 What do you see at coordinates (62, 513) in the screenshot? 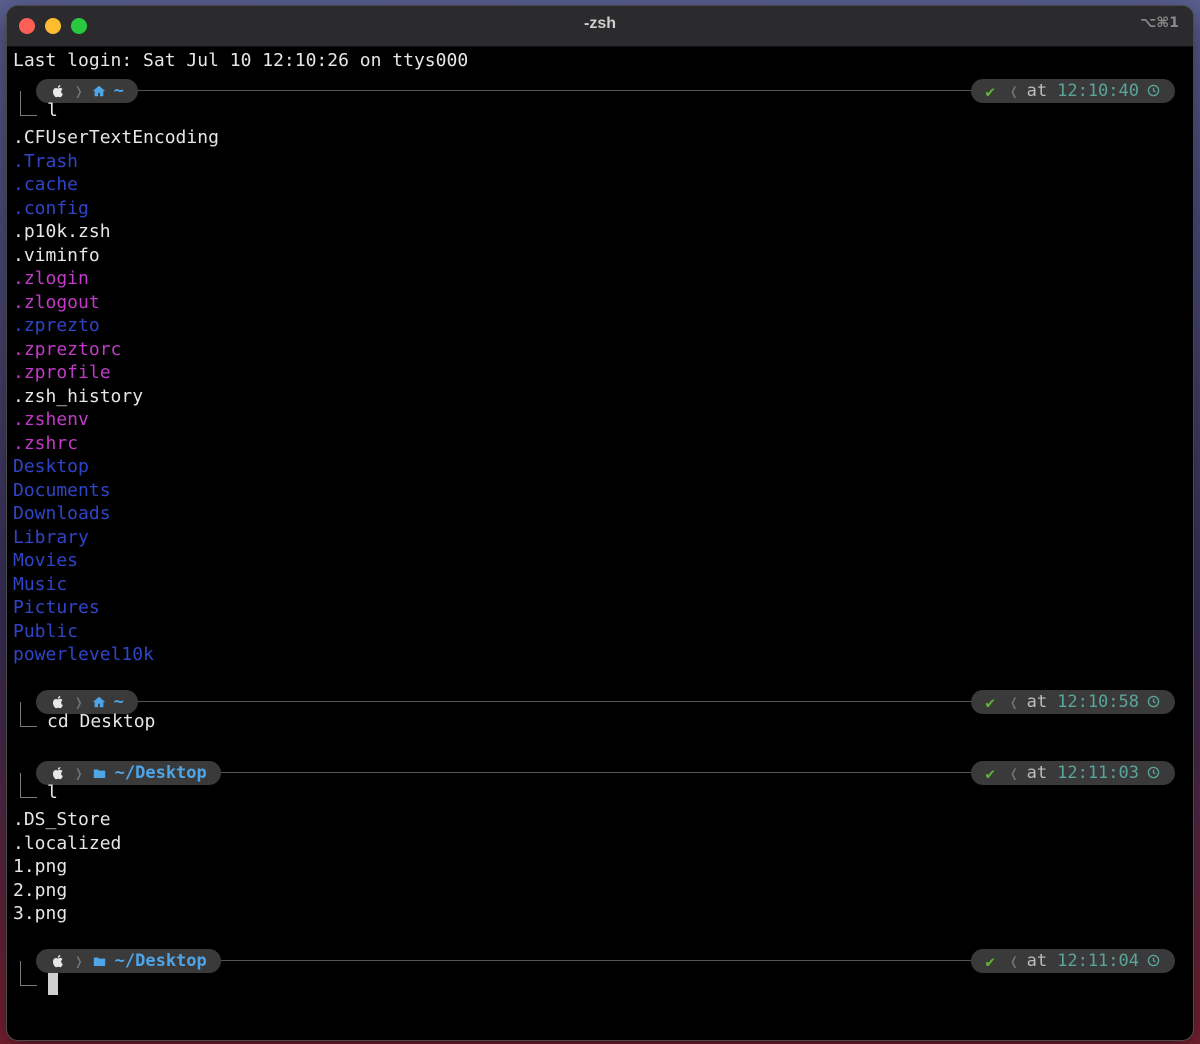
I see `file-entry: Downloads` at bounding box center [62, 513].